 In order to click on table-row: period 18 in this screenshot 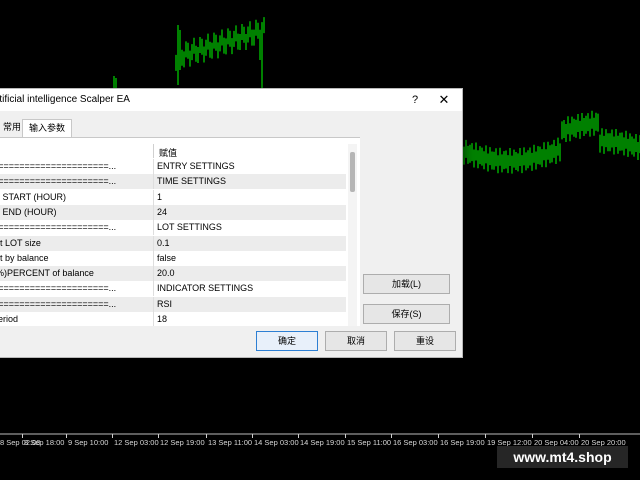, I will do `click(173, 319)`.